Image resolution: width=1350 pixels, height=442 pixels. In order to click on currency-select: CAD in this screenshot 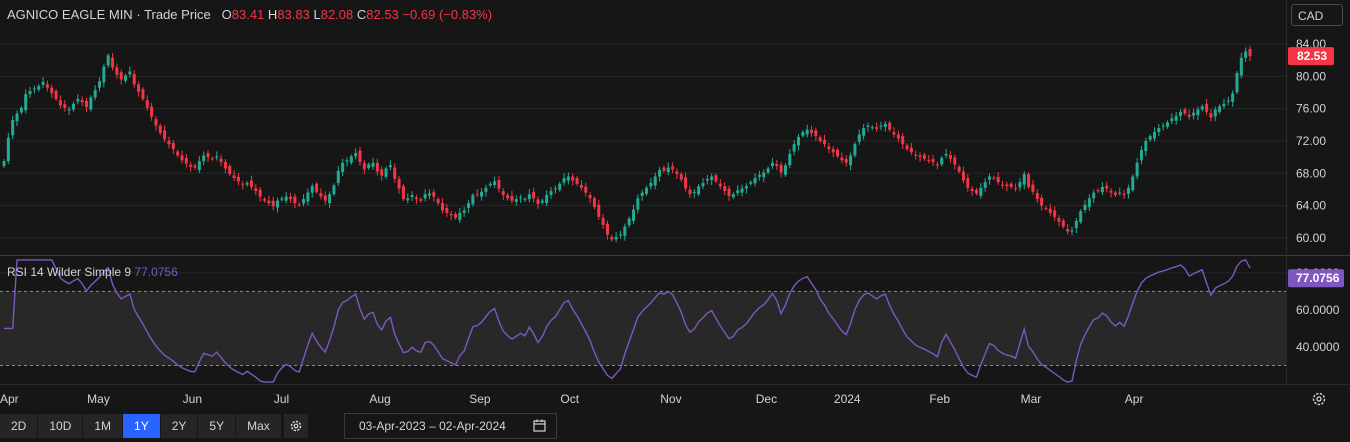, I will do `click(1317, 15)`.